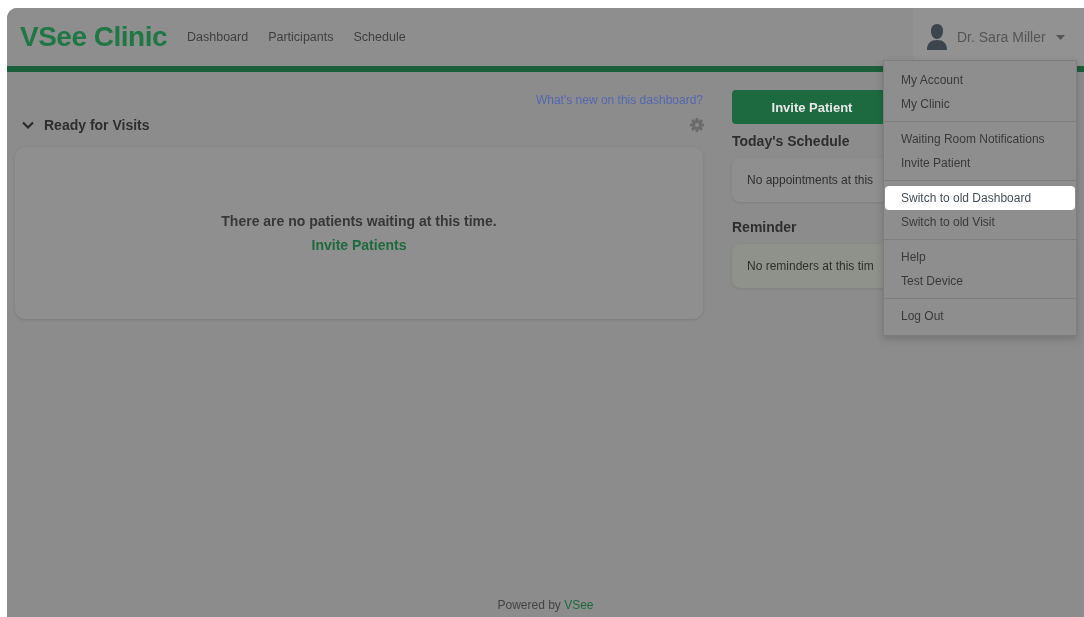  What do you see at coordinates (980, 198) in the screenshot?
I see `menu-item: Switch to old Dashboard` at bounding box center [980, 198].